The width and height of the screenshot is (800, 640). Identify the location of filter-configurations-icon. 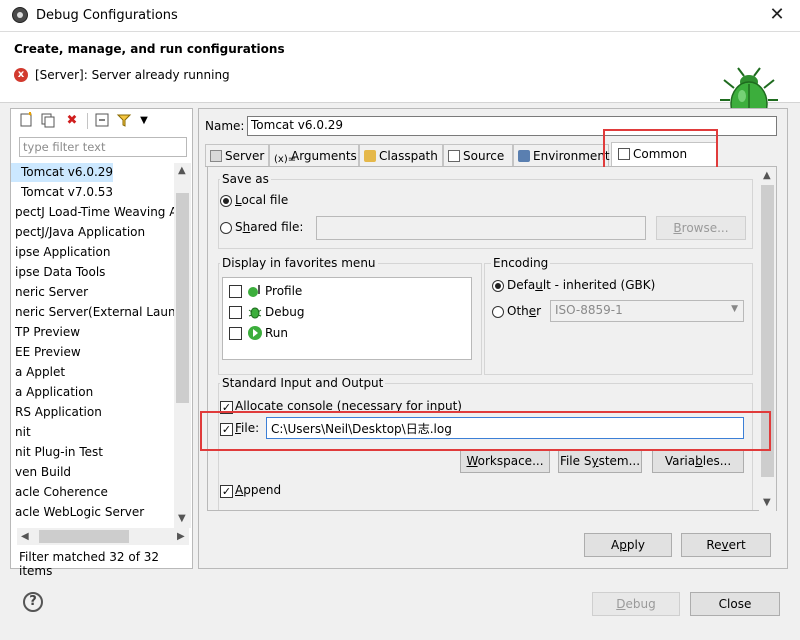
(124, 121).